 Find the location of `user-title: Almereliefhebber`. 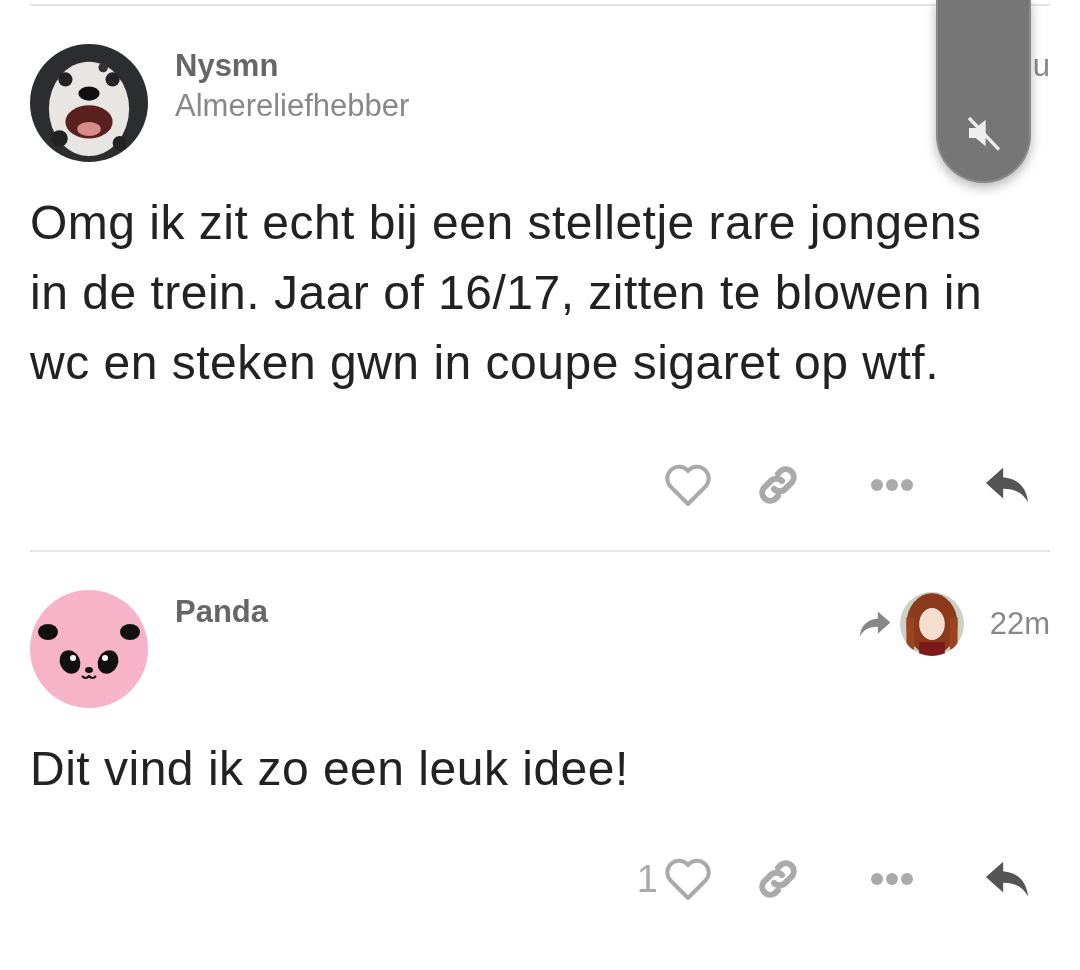

user-title: Almereliefhebber is located at coordinates (292, 106).